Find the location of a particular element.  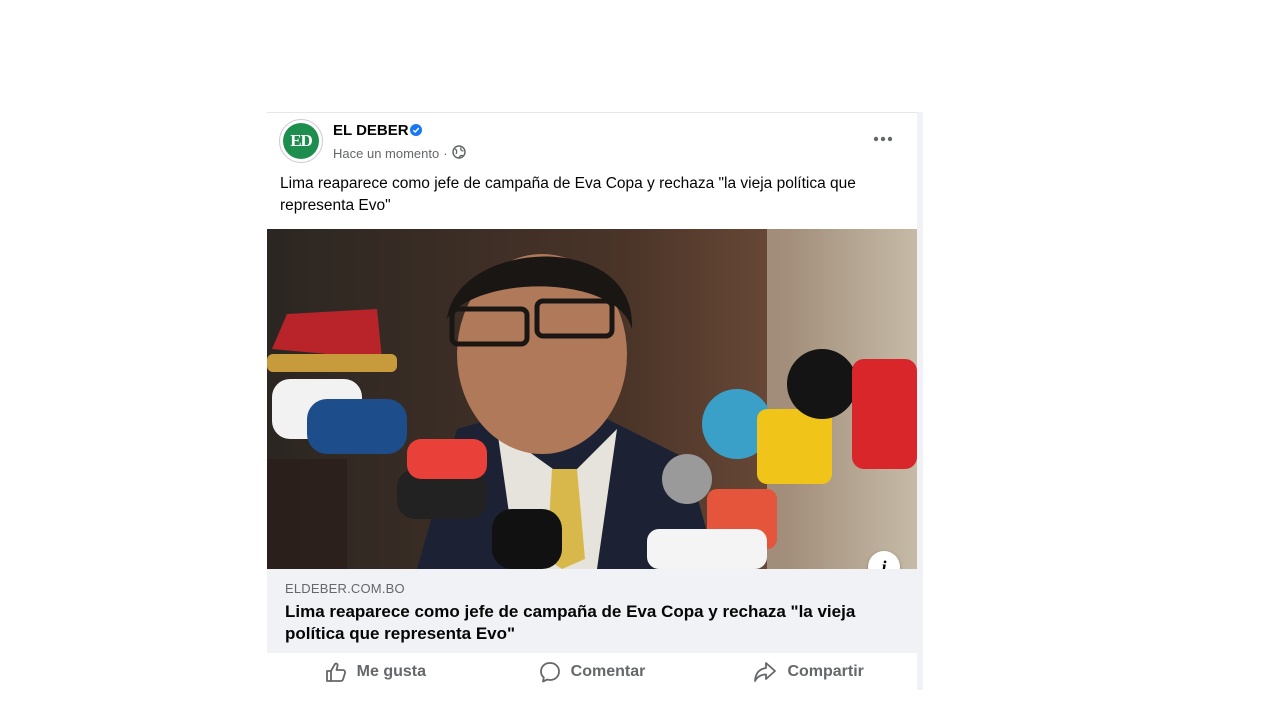

link-domain: ELDEBER.COM.BO is located at coordinates (345, 588).